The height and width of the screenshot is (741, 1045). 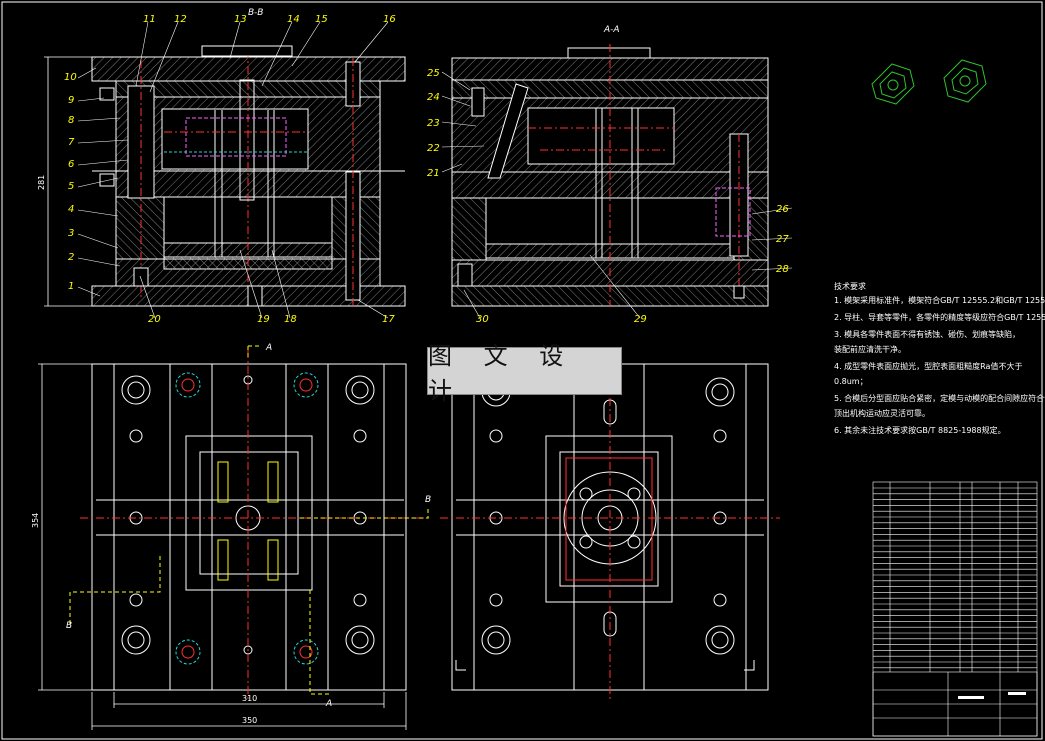 I want to click on part-label-4: 4, so click(x=71, y=209).